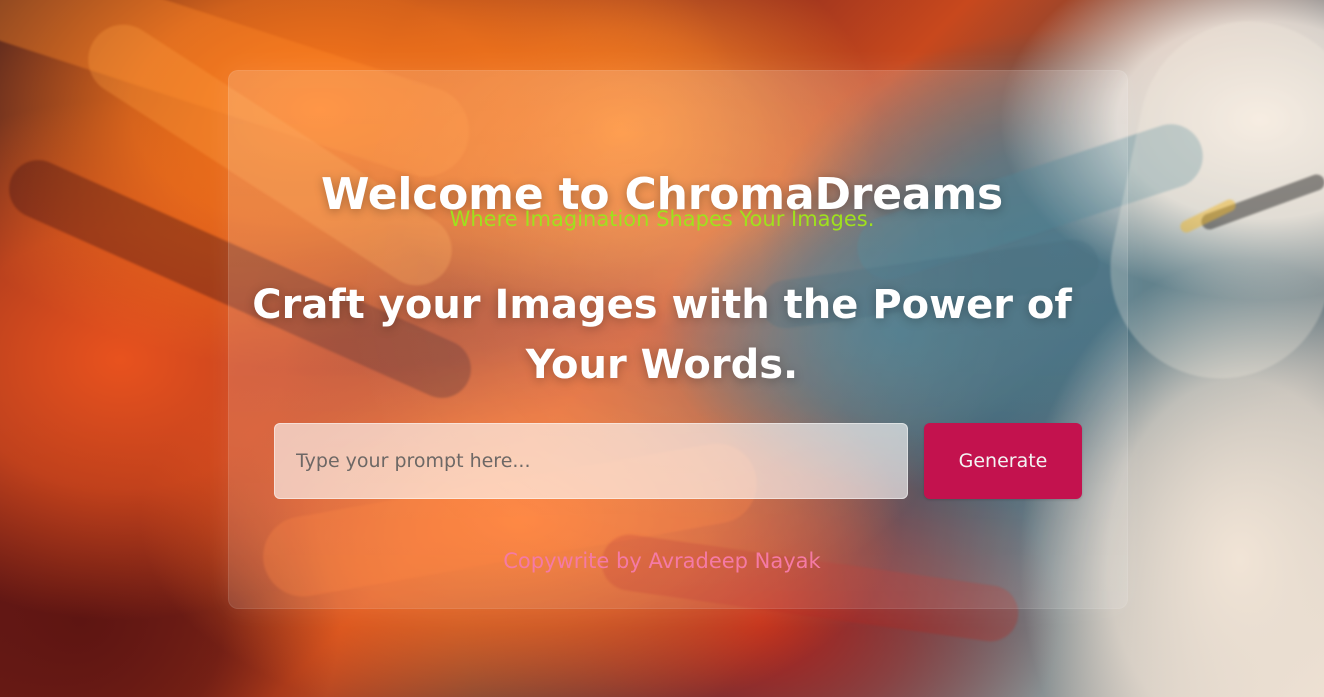  I want to click on headline-line-1: Craft your Images with the Power of, so click(662, 305).